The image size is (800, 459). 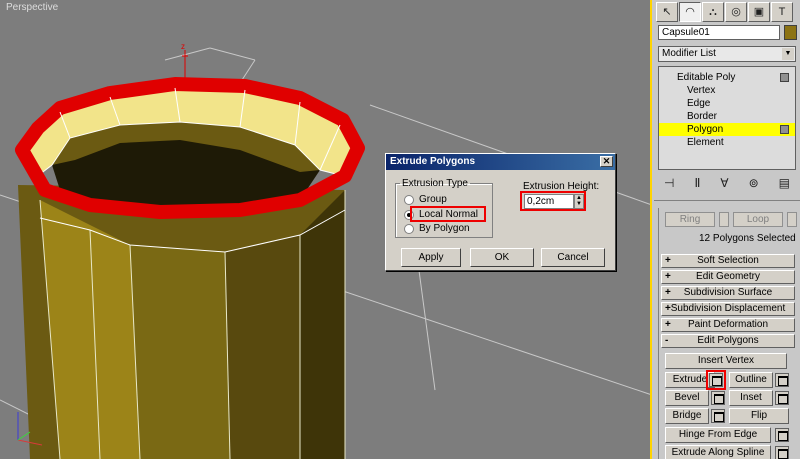 What do you see at coordinates (718, 416) in the screenshot?
I see `bridge-settings-icon` at bounding box center [718, 416].